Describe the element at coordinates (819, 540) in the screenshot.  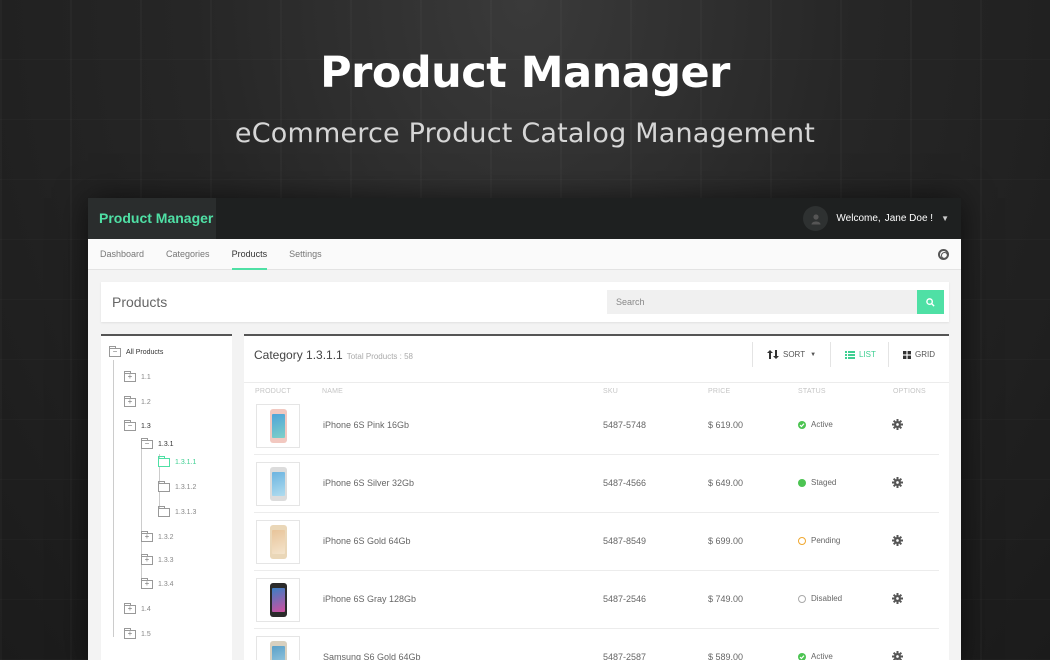
I see `status-badge: Pending` at that location.